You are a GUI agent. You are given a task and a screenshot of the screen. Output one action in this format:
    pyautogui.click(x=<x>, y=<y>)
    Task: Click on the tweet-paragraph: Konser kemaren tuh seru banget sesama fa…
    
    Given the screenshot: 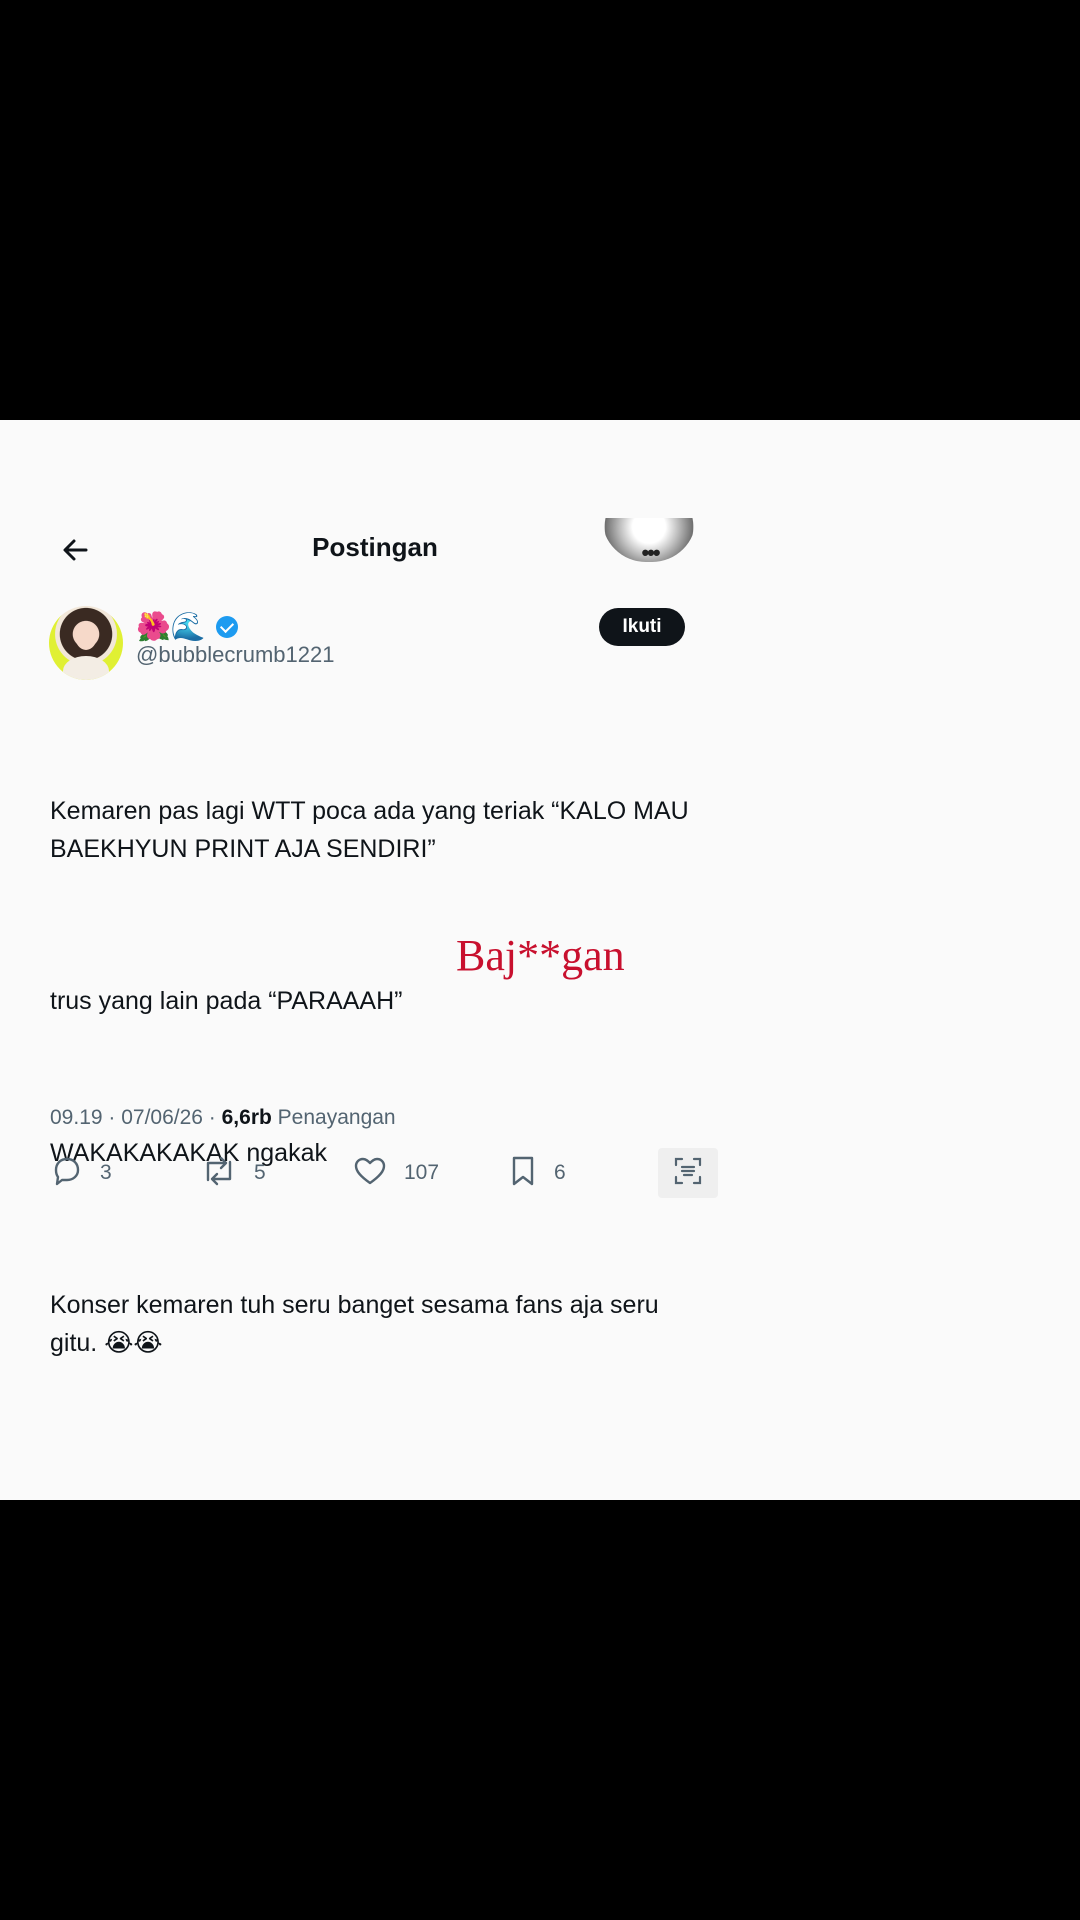 What is the action you would take?
    pyautogui.click(x=358, y=1324)
    